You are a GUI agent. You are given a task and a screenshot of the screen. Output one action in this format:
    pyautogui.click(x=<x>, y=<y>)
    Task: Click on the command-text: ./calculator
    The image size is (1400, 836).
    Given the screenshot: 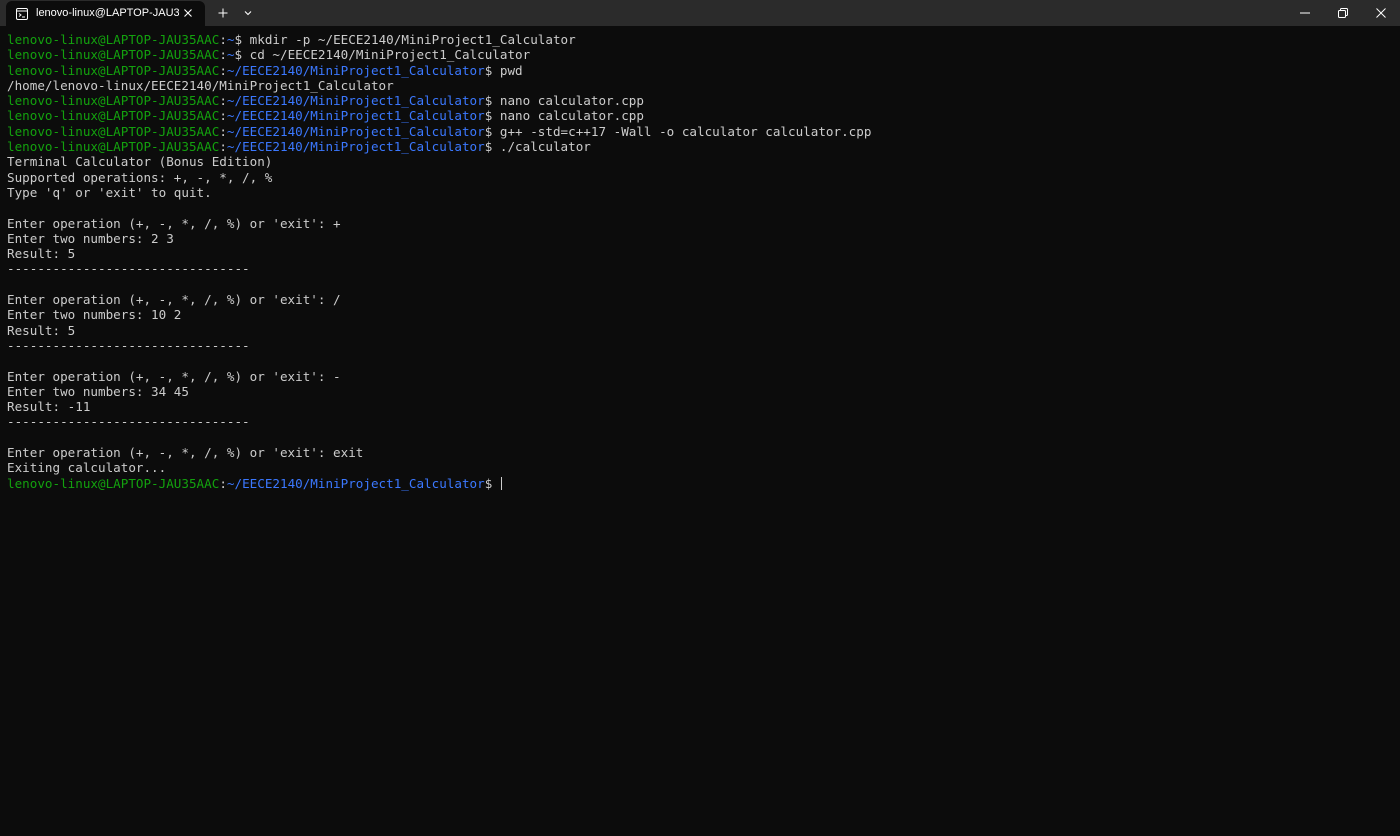 What is the action you would take?
    pyautogui.click(x=545, y=147)
    